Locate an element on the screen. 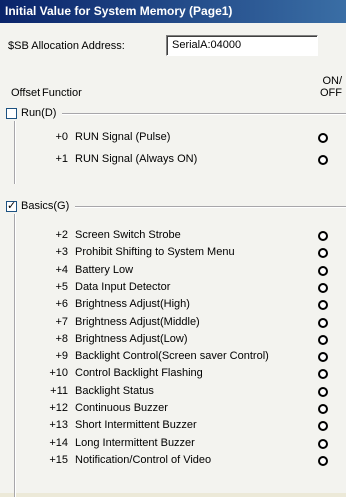  row-offset: +12 is located at coordinates (58, 408).